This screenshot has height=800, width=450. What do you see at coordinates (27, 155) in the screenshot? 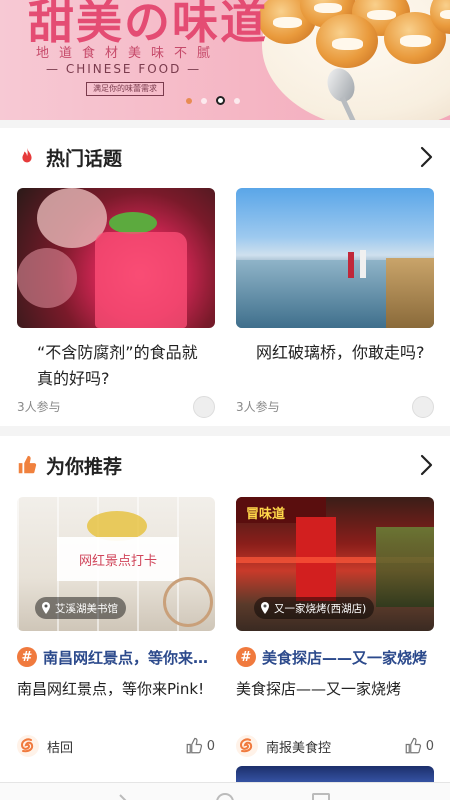
I see `flame-icon` at bounding box center [27, 155].